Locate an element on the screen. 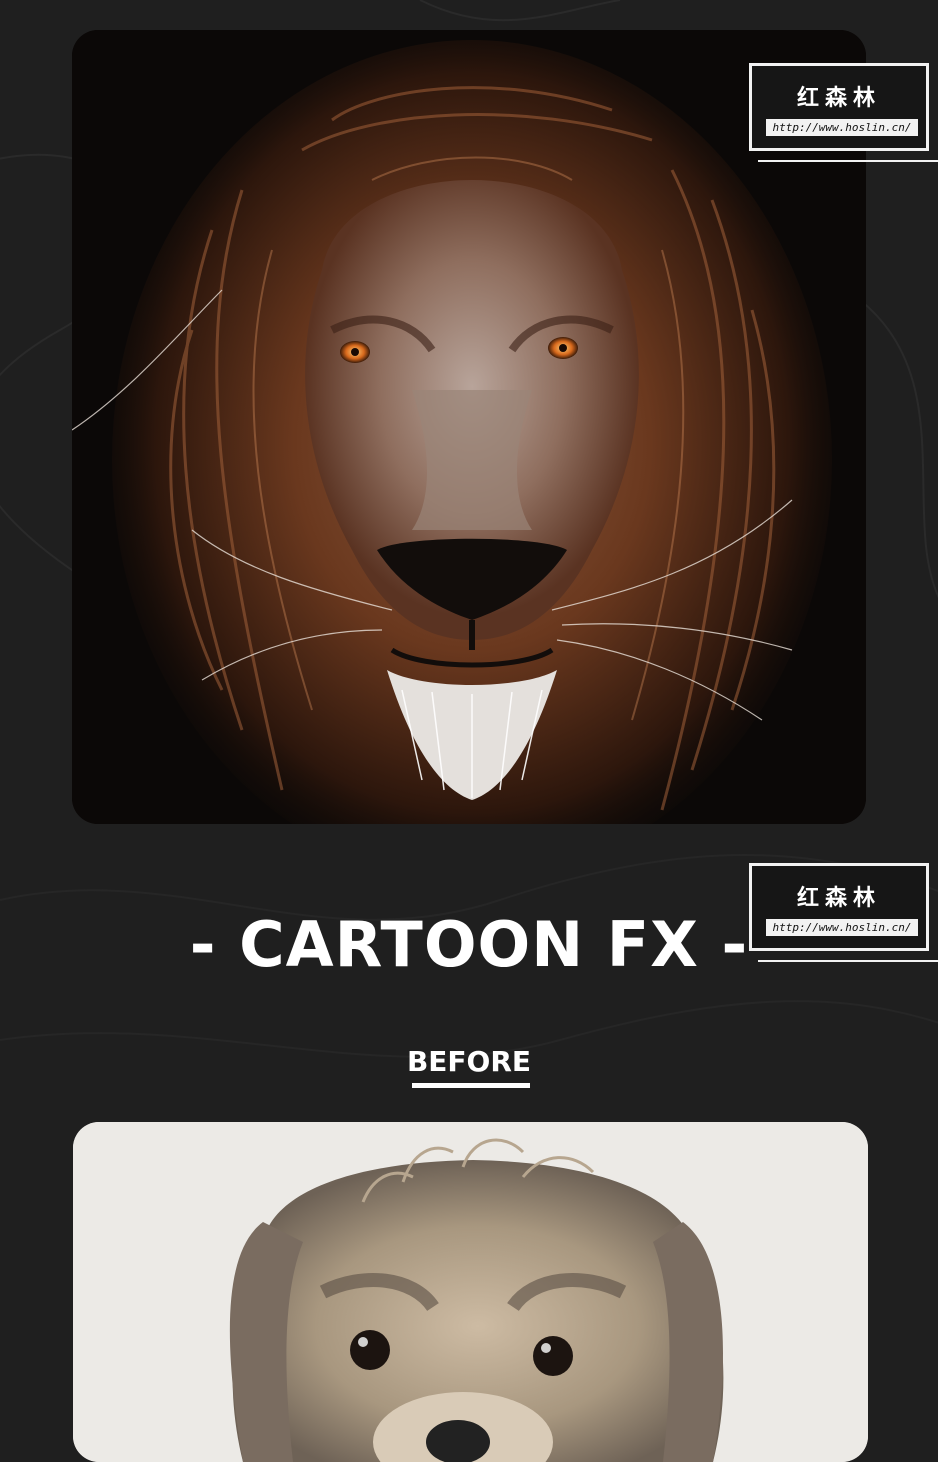 The image size is (938, 1462). before-underline is located at coordinates (471, 1085).